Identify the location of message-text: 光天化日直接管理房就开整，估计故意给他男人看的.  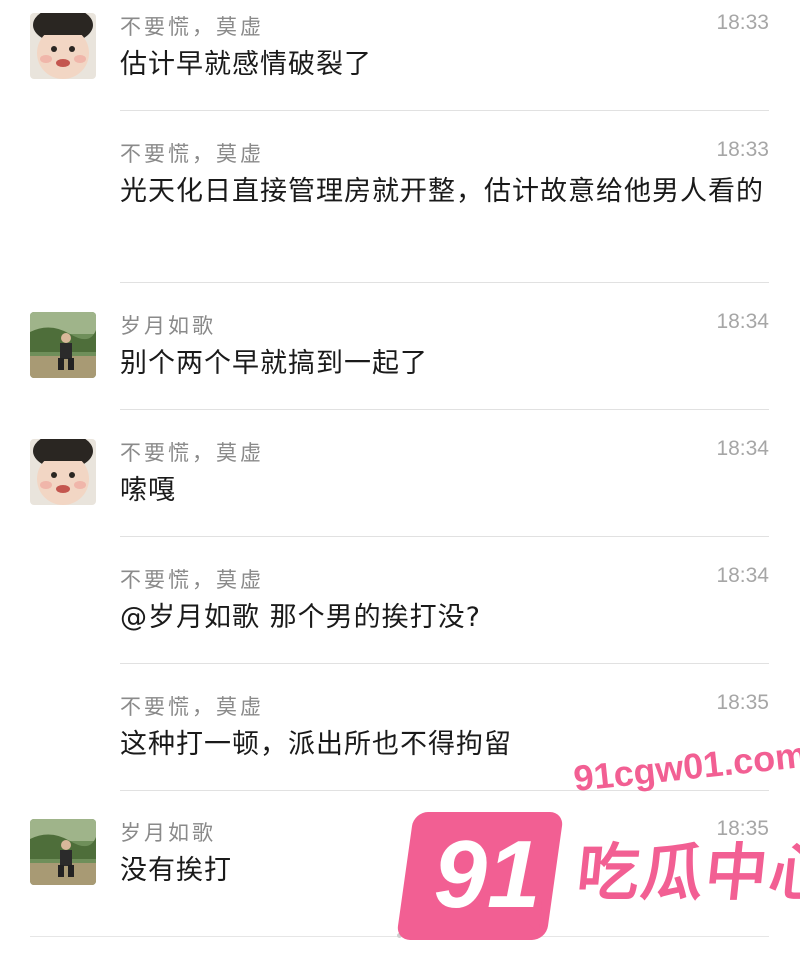
(442, 191).